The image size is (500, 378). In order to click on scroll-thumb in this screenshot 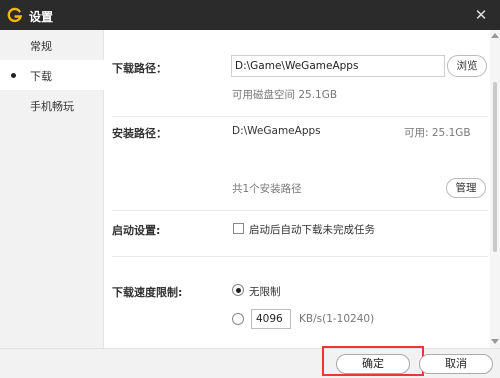, I will do `click(495, 167)`.